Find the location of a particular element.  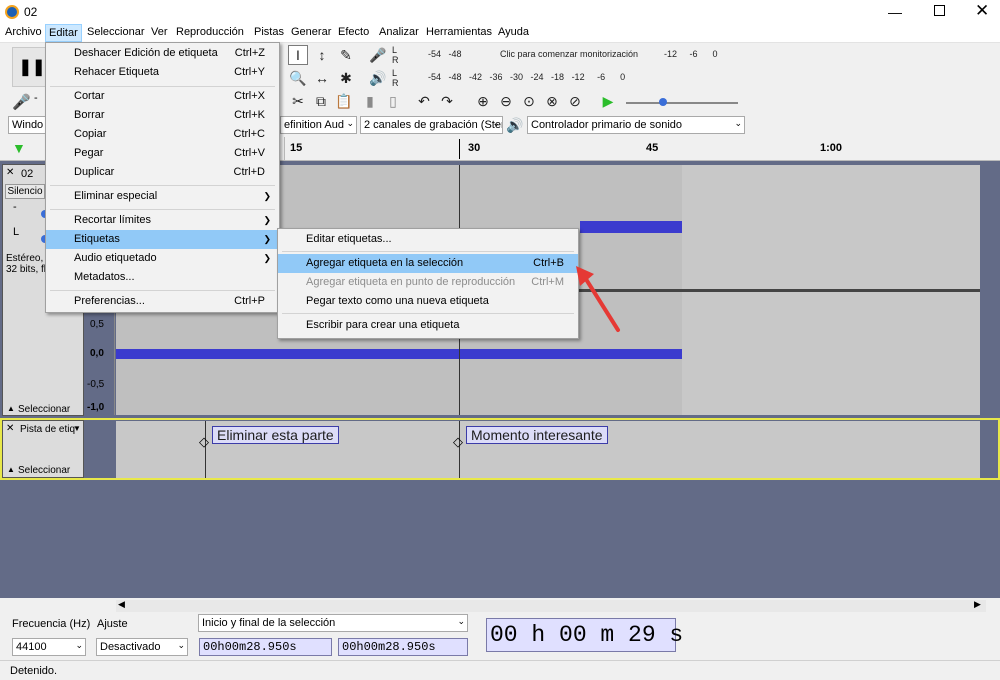

submenu-paste-text-label-label: Pegar texto como una nueva etiqueta is located at coordinates (397, 301).